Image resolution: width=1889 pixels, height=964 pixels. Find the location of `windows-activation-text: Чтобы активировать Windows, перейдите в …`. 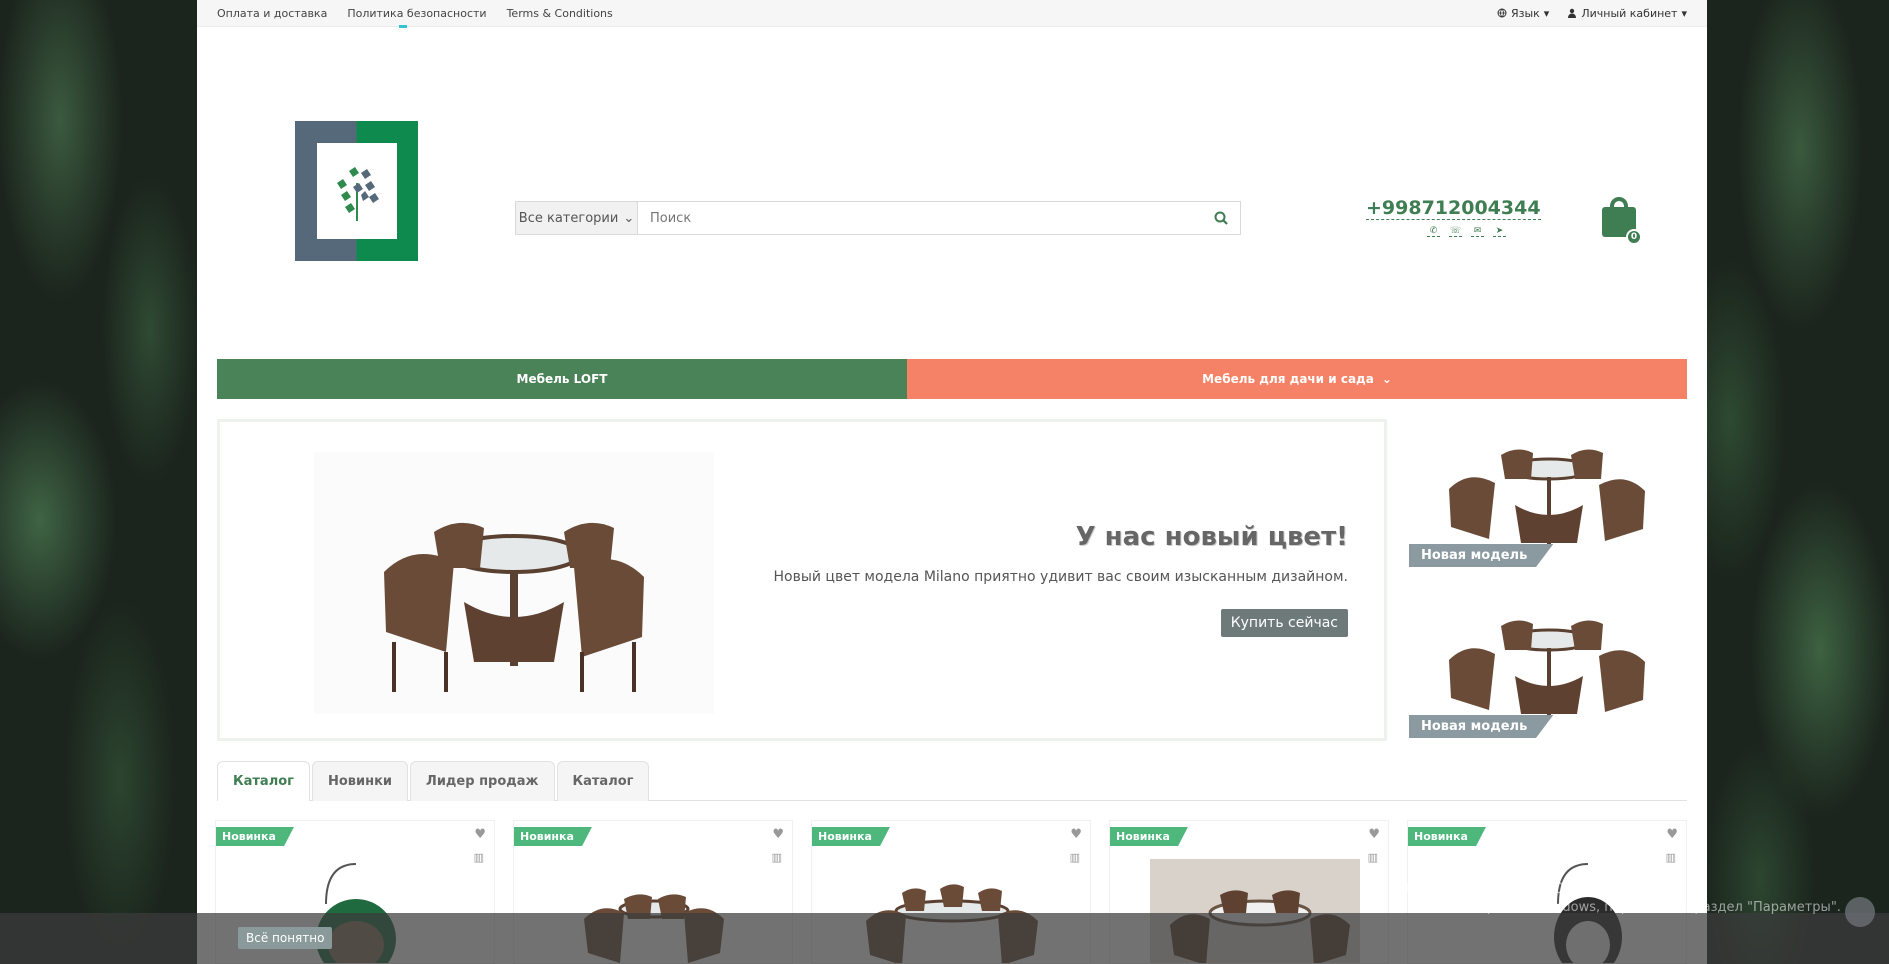

windows-activation-text: Чтобы активировать Windows, перейдите в … is located at coordinates (1616, 907).